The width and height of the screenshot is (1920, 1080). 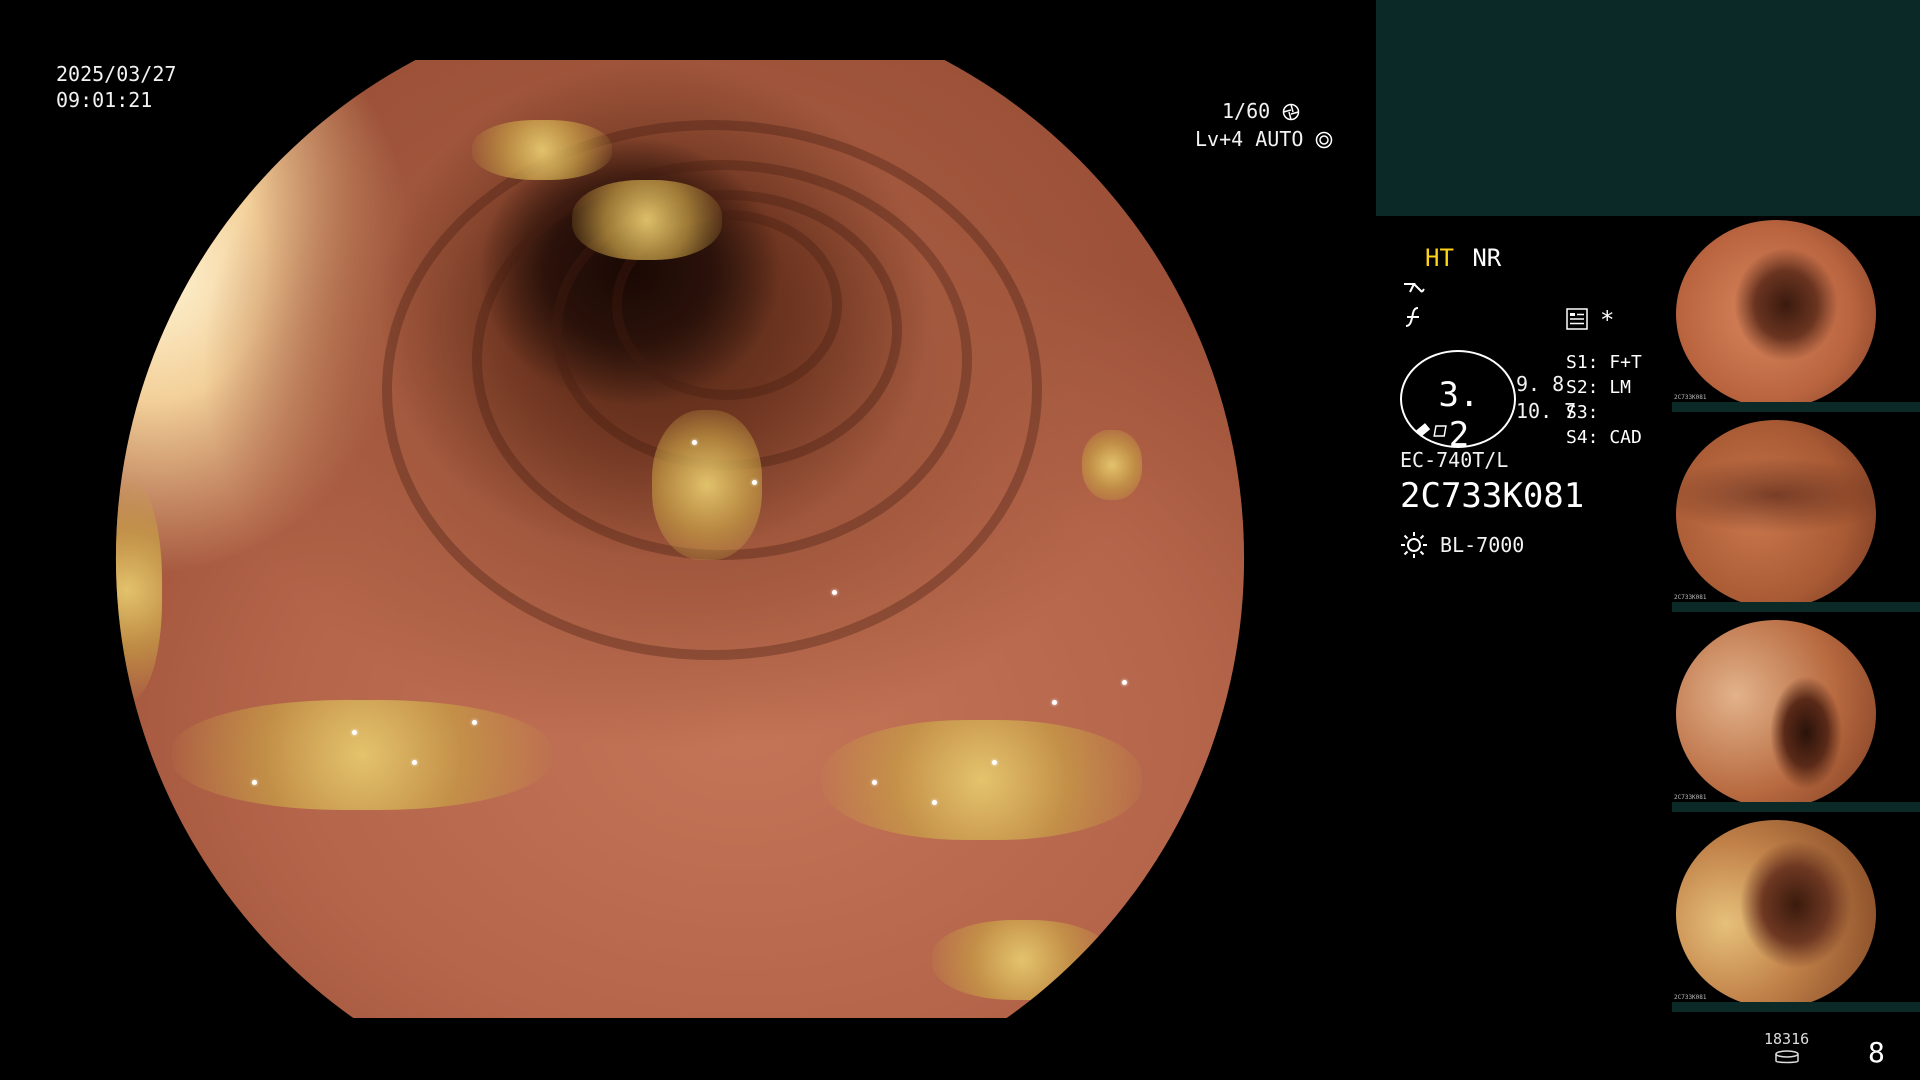 What do you see at coordinates (1439, 258) in the screenshot?
I see `ht-indicator: HT` at bounding box center [1439, 258].